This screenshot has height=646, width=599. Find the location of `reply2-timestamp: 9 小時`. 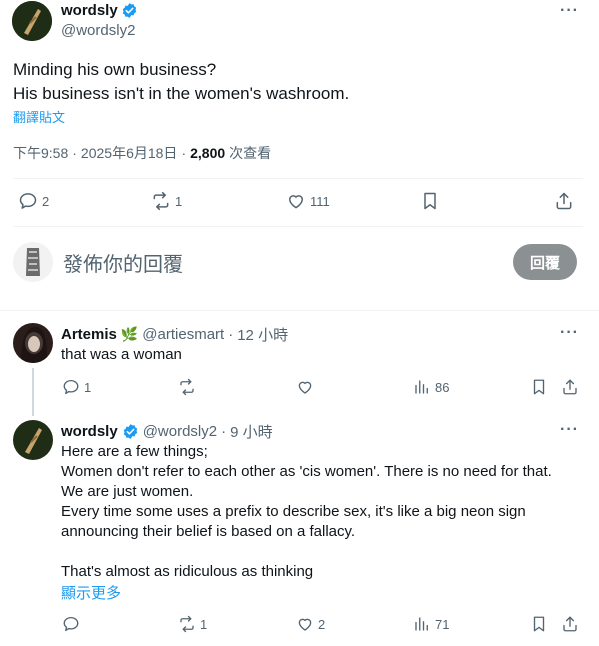

reply2-timestamp: 9 小時 is located at coordinates (251, 431).